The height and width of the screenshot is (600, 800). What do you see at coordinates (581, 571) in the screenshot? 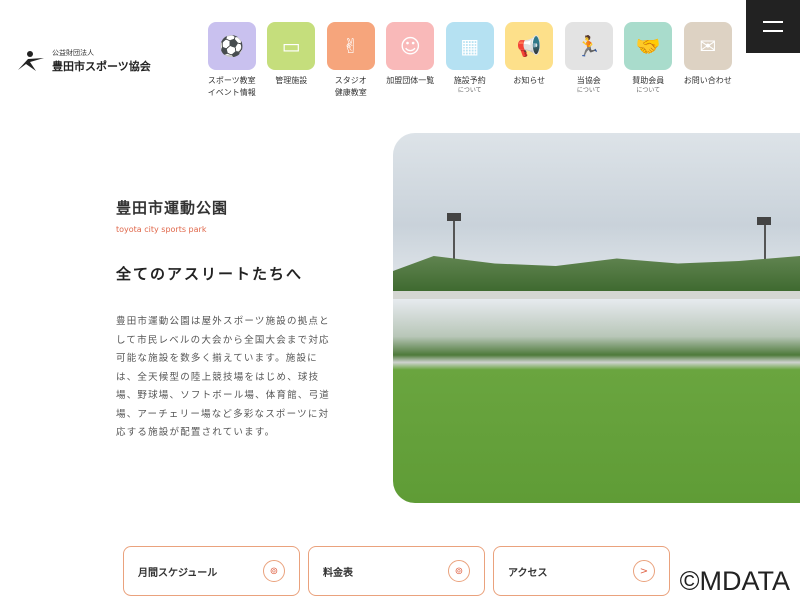
I see `quick-link-button: アクセス >` at bounding box center [581, 571].